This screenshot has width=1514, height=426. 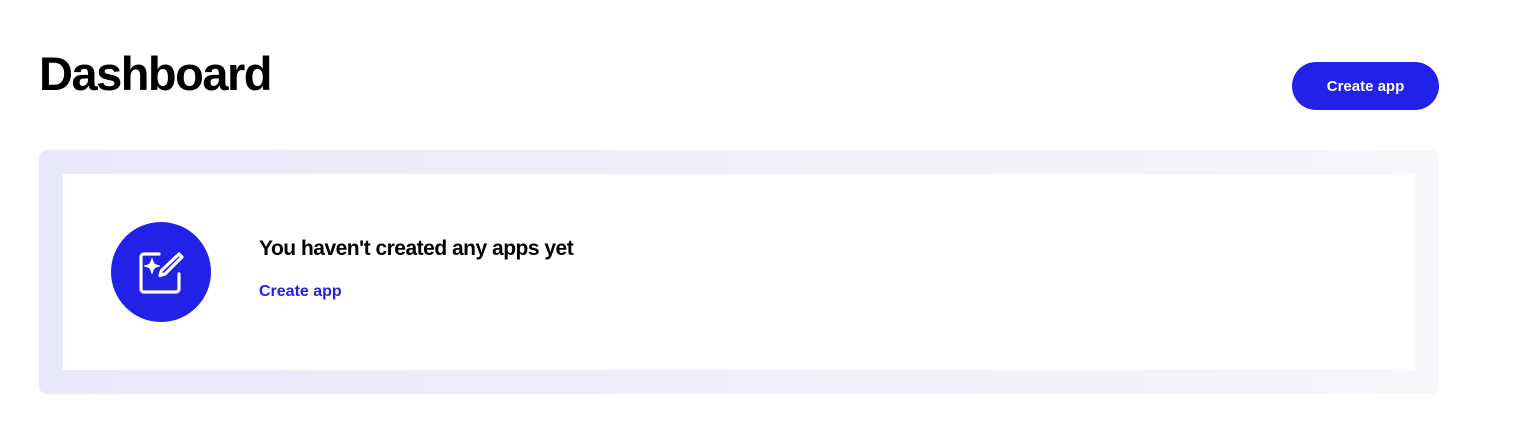 I want to click on sparkle-edit-icon, so click(x=161, y=273).